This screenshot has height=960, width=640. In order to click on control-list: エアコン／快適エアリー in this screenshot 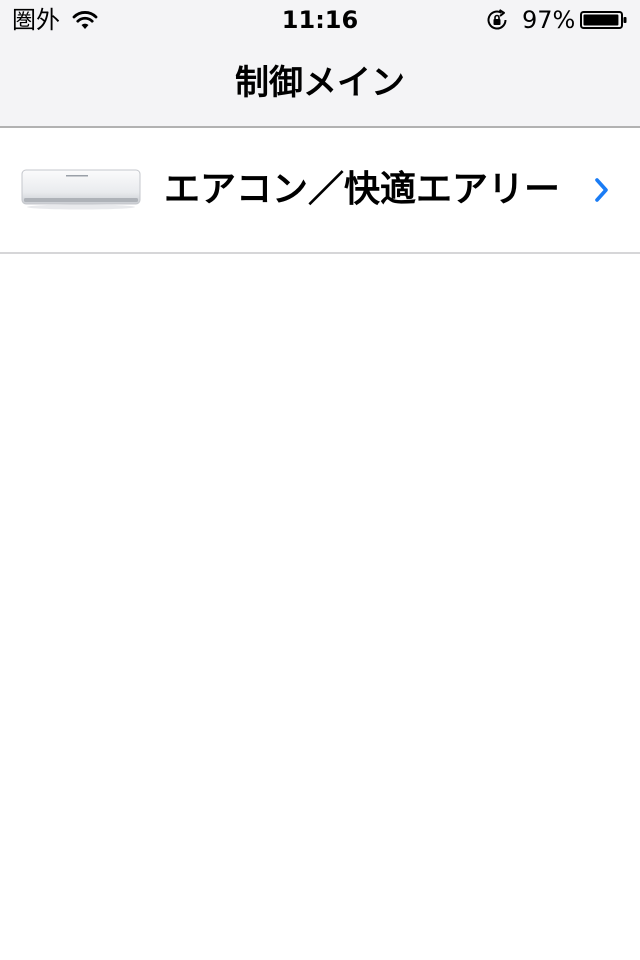, I will do `click(320, 191)`.